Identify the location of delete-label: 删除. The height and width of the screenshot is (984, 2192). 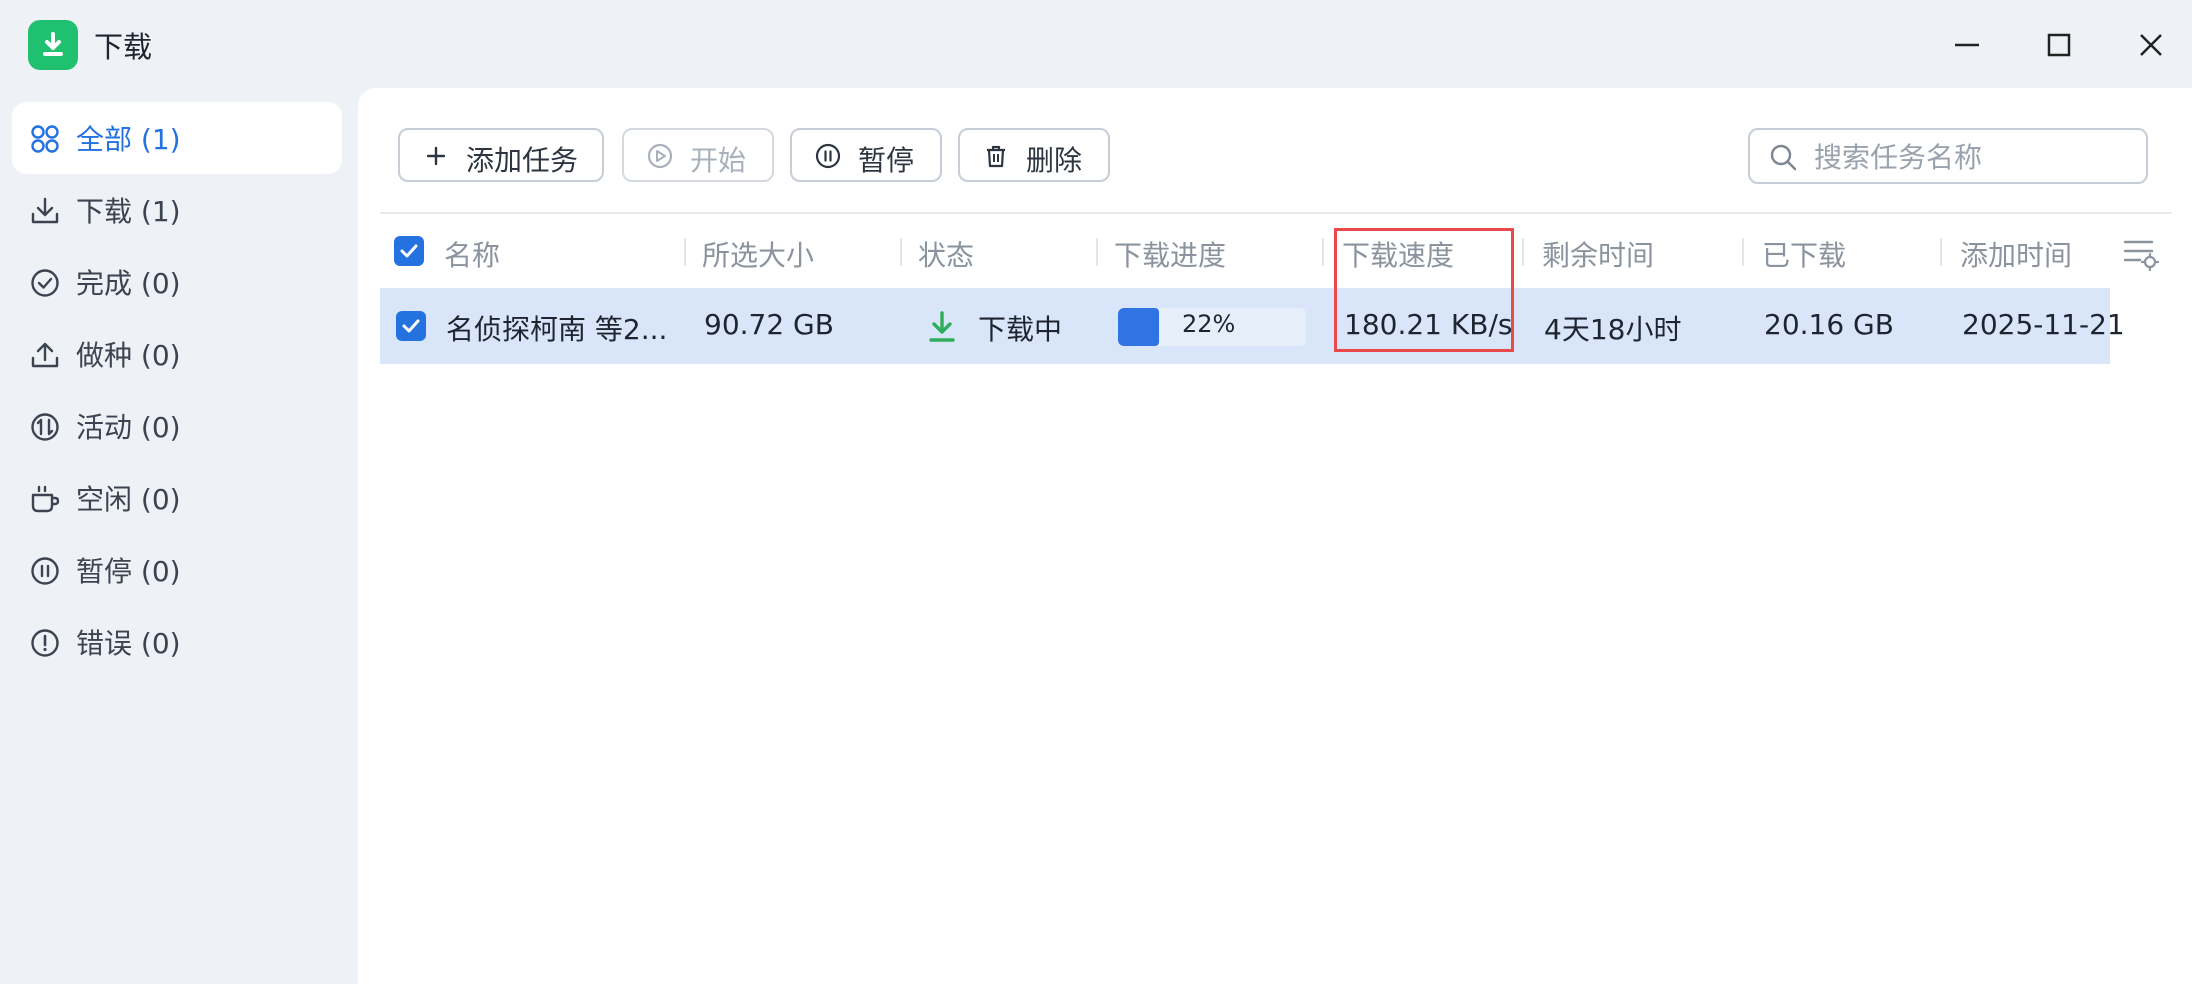
(1054, 160).